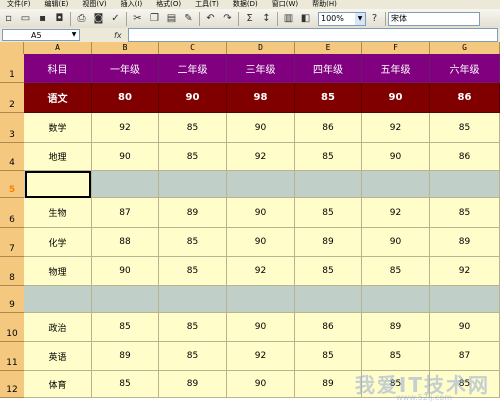  Describe the element at coordinates (81, 18) in the screenshot. I see `print-icon: ⎙` at that location.